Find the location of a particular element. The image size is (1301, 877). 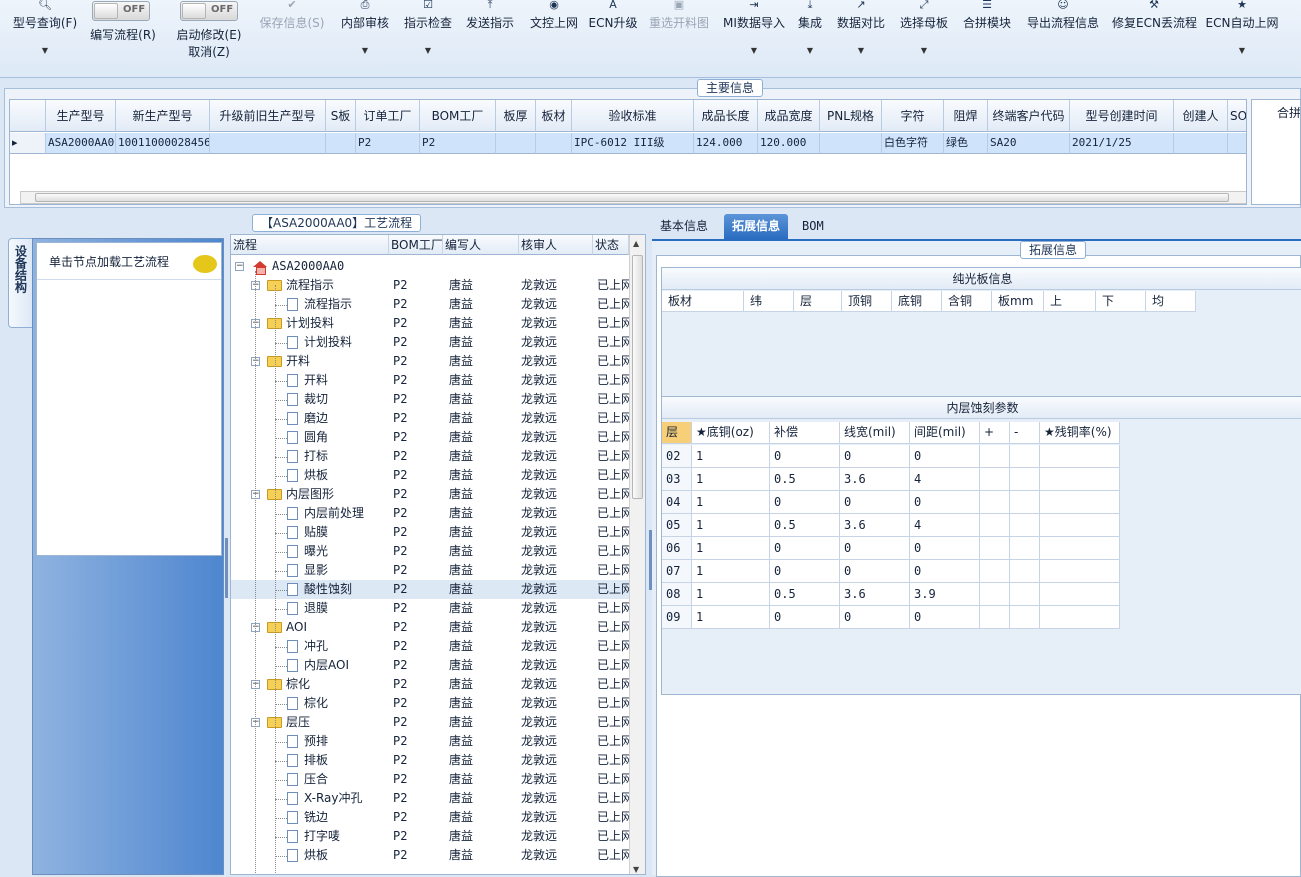

column-header: 终端客户代码 is located at coordinates (1029, 116).